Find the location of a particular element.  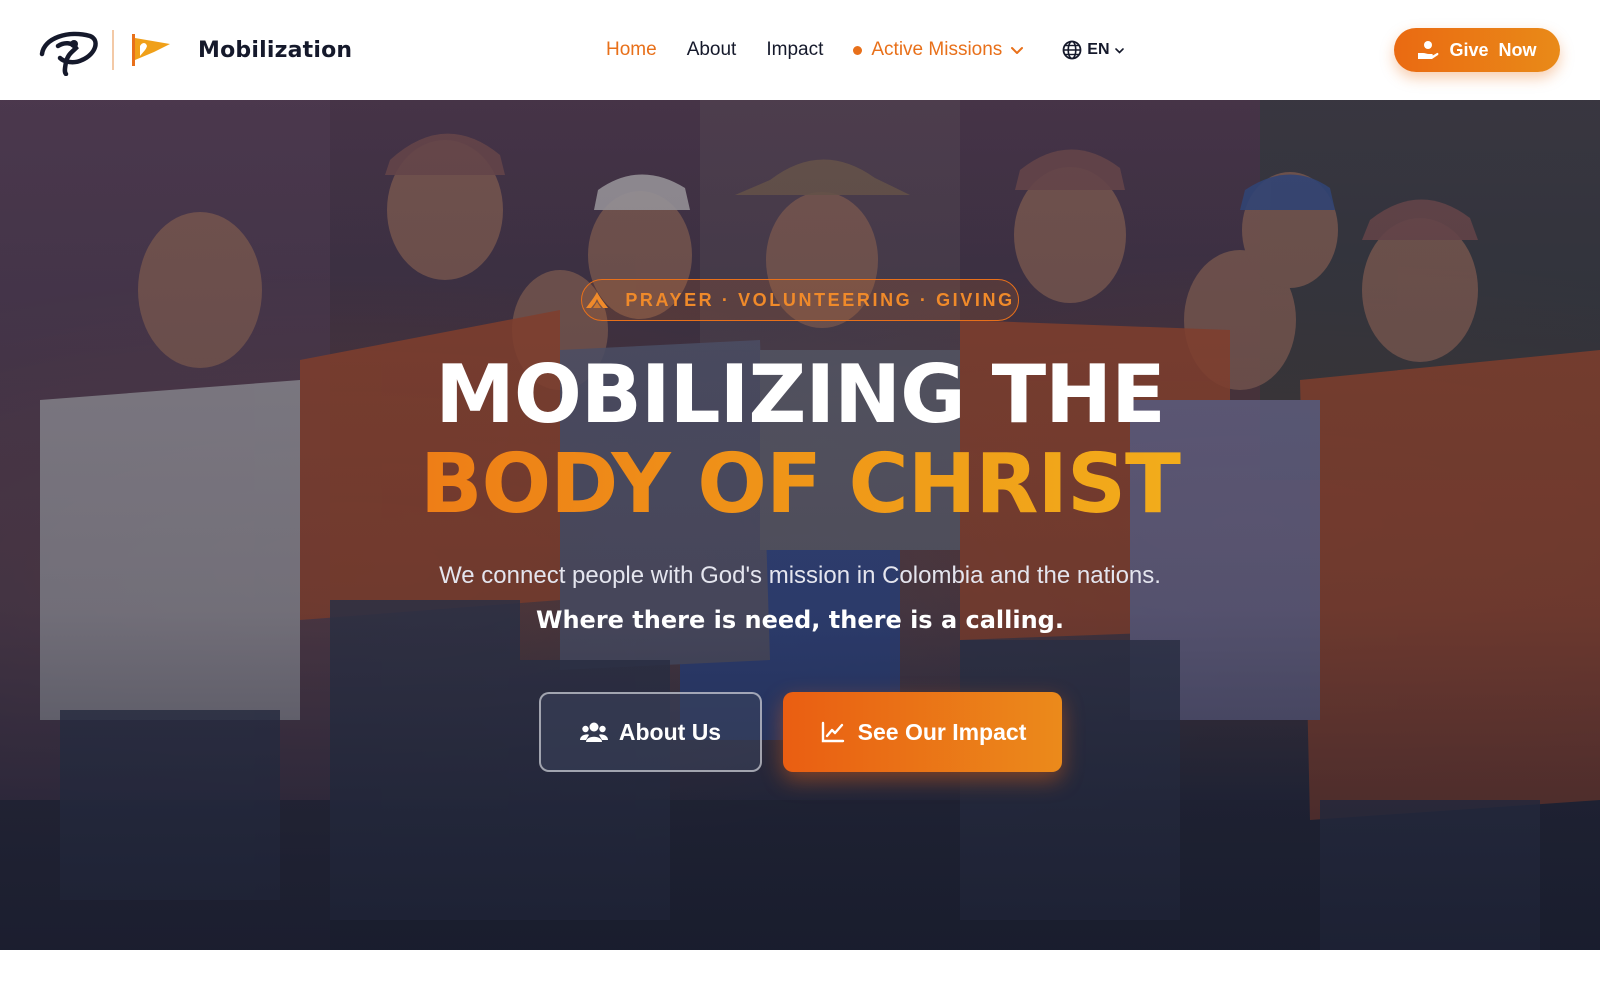

see-our-impact-button: See Our Impact is located at coordinates (922, 732).